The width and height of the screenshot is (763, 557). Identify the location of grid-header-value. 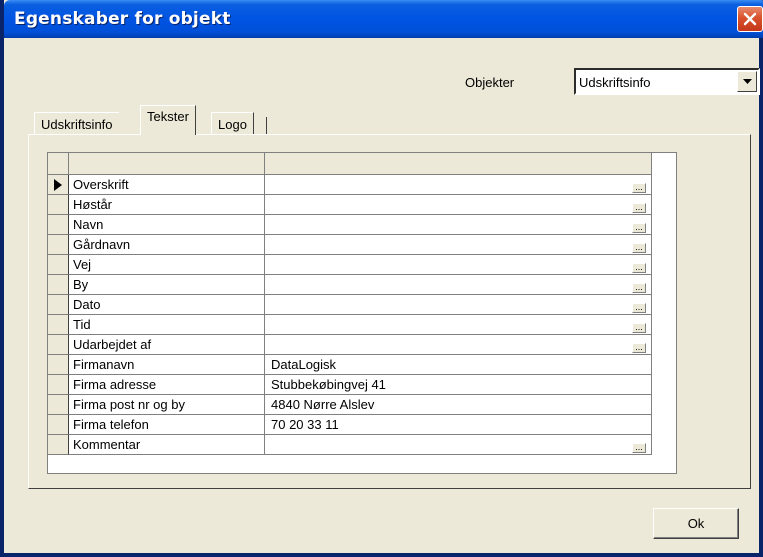
(458, 164).